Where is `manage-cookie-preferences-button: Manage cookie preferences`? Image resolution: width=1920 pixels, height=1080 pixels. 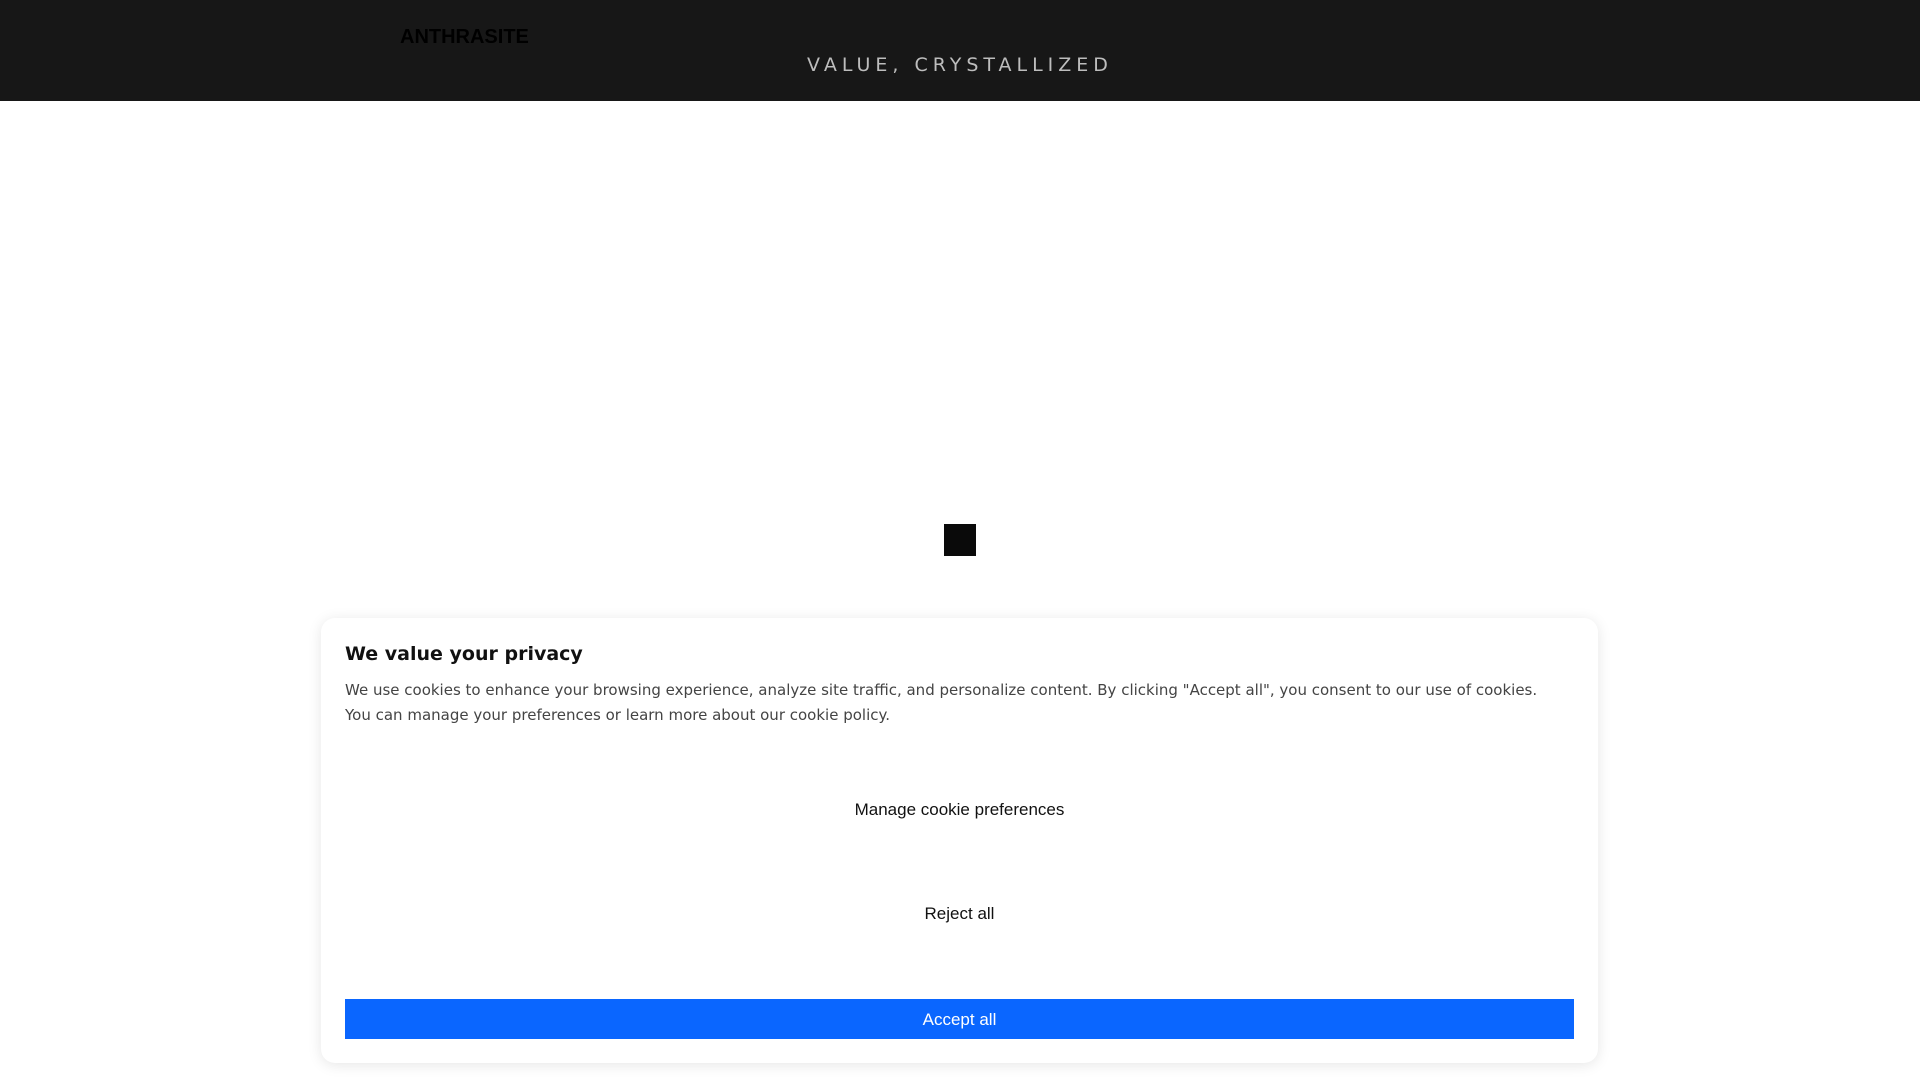
manage-cookie-preferences-button: Manage cookie preferences is located at coordinates (959, 809).